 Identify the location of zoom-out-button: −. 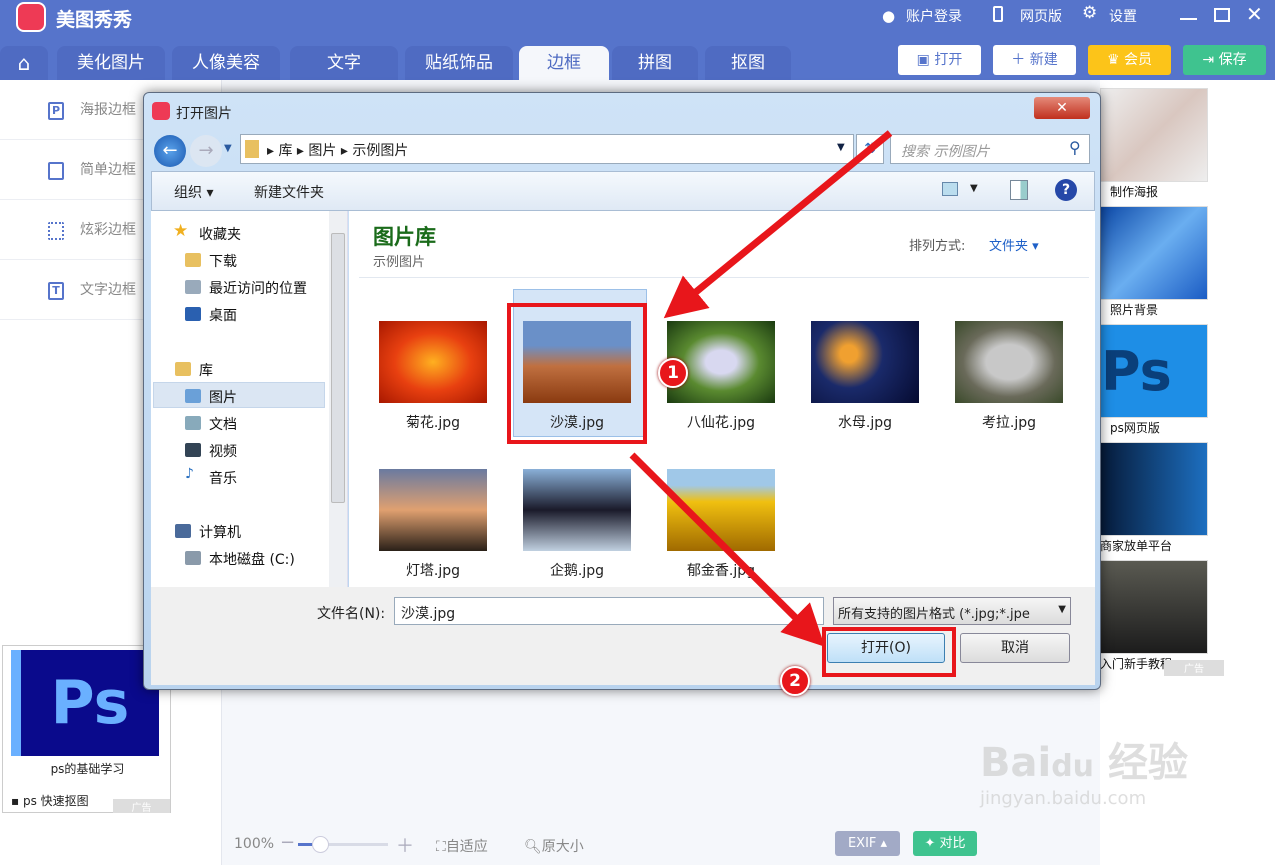
(287, 842).